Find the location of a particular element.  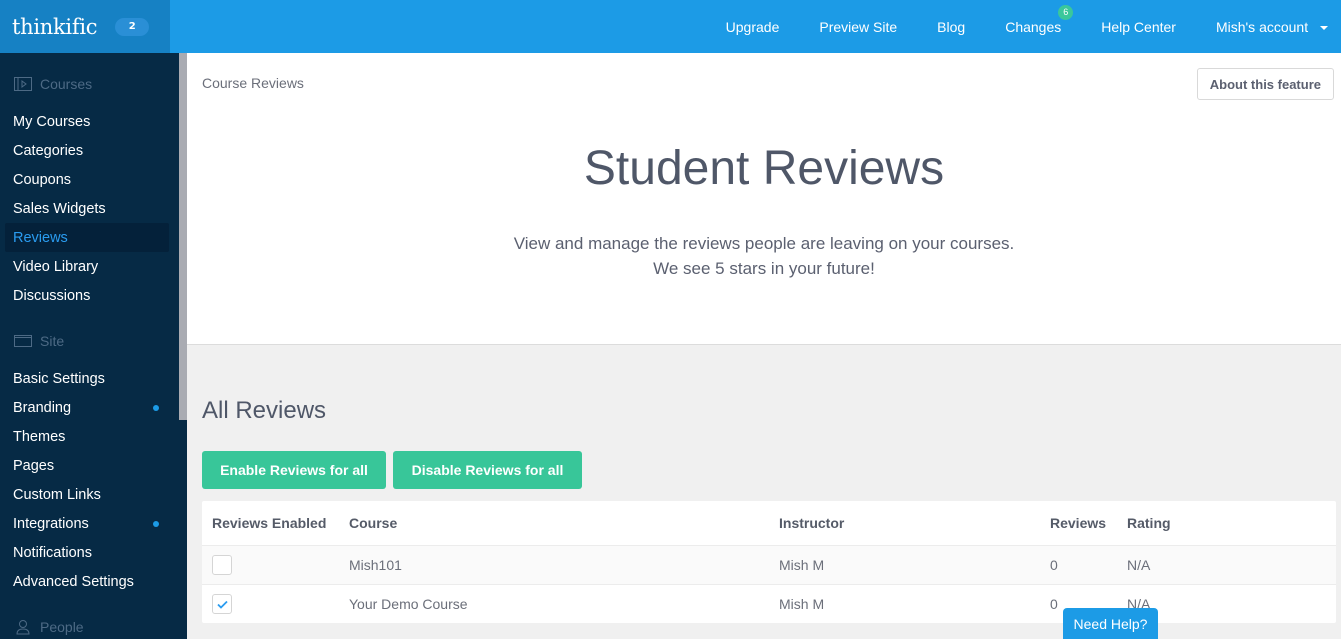

page-title: Student Reviews is located at coordinates (764, 168).